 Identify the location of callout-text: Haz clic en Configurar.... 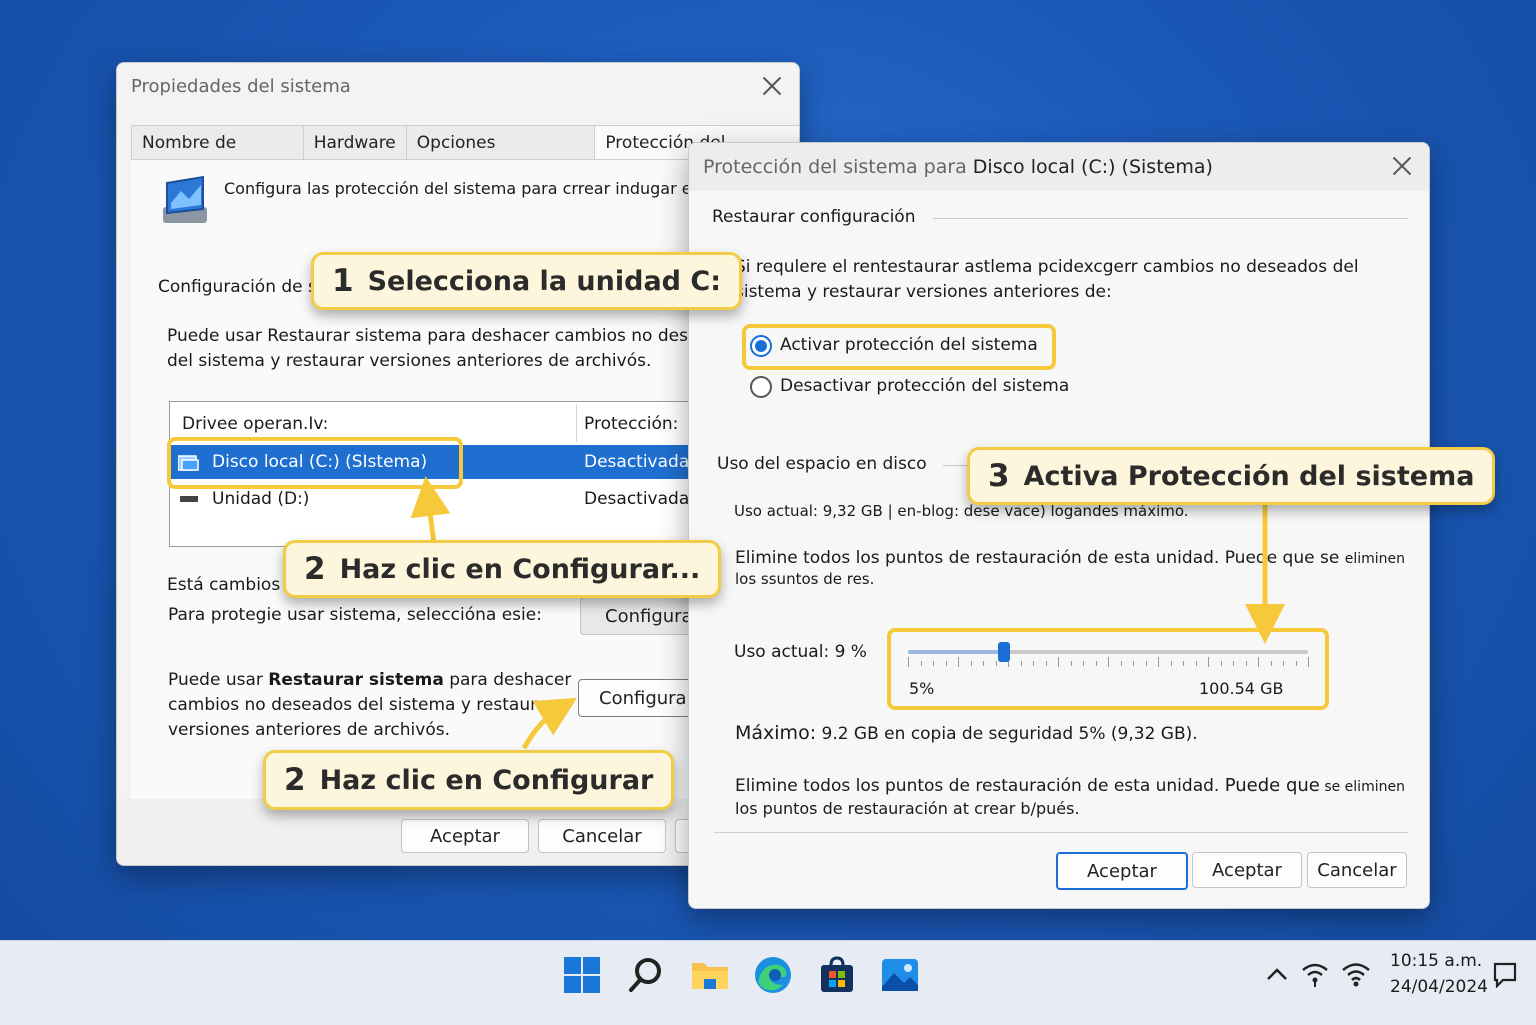
(520, 569).